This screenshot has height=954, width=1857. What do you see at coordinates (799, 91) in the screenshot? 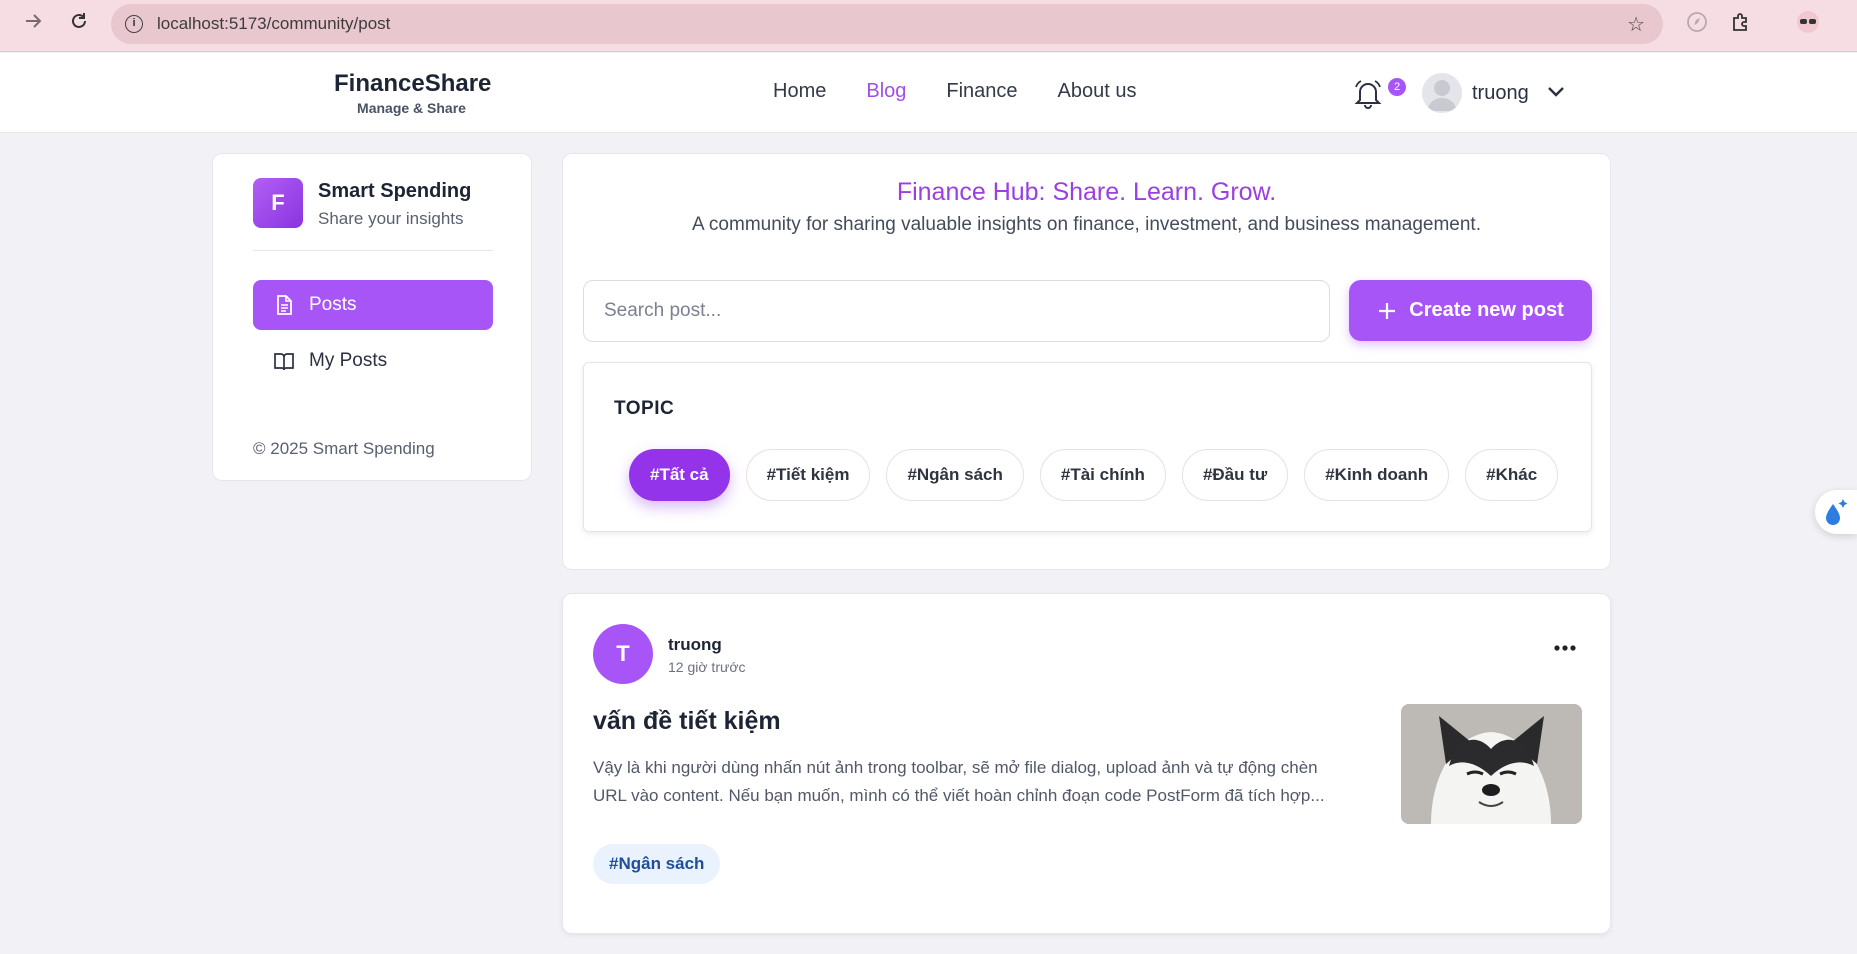
I see `nav-home: Home` at bounding box center [799, 91].